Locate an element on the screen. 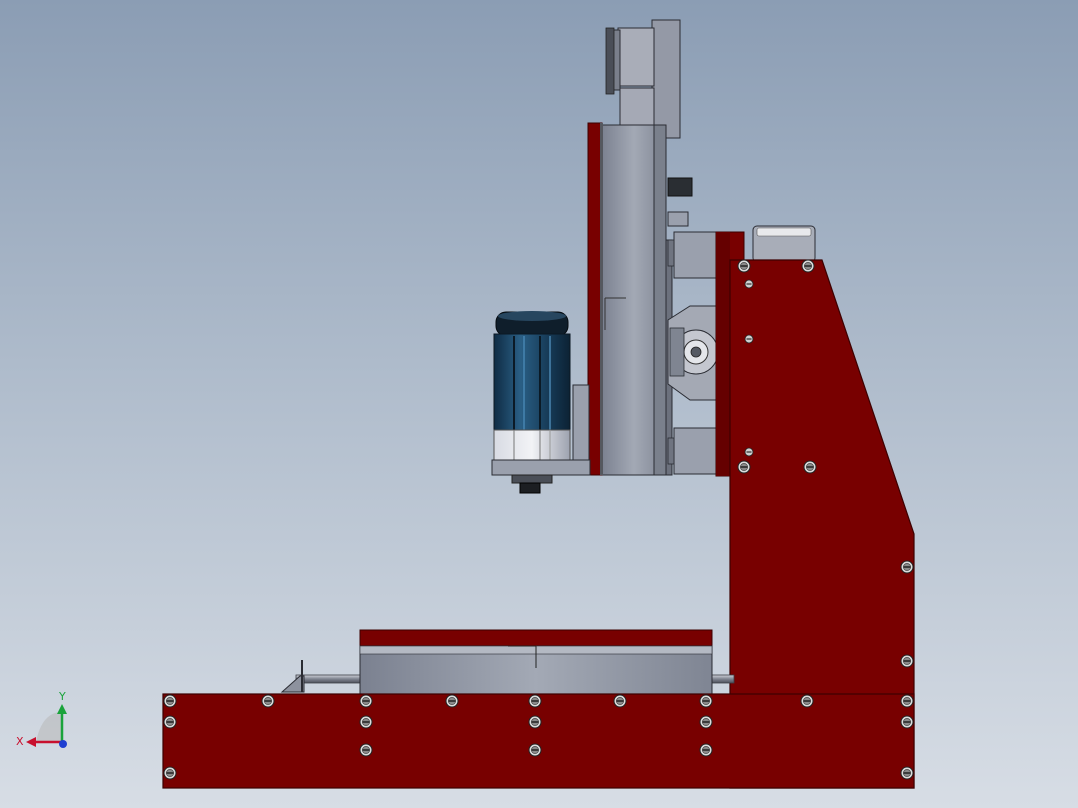 This screenshot has height=808, width=1078. rod-end-bracket is located at coordinates (292, 684).